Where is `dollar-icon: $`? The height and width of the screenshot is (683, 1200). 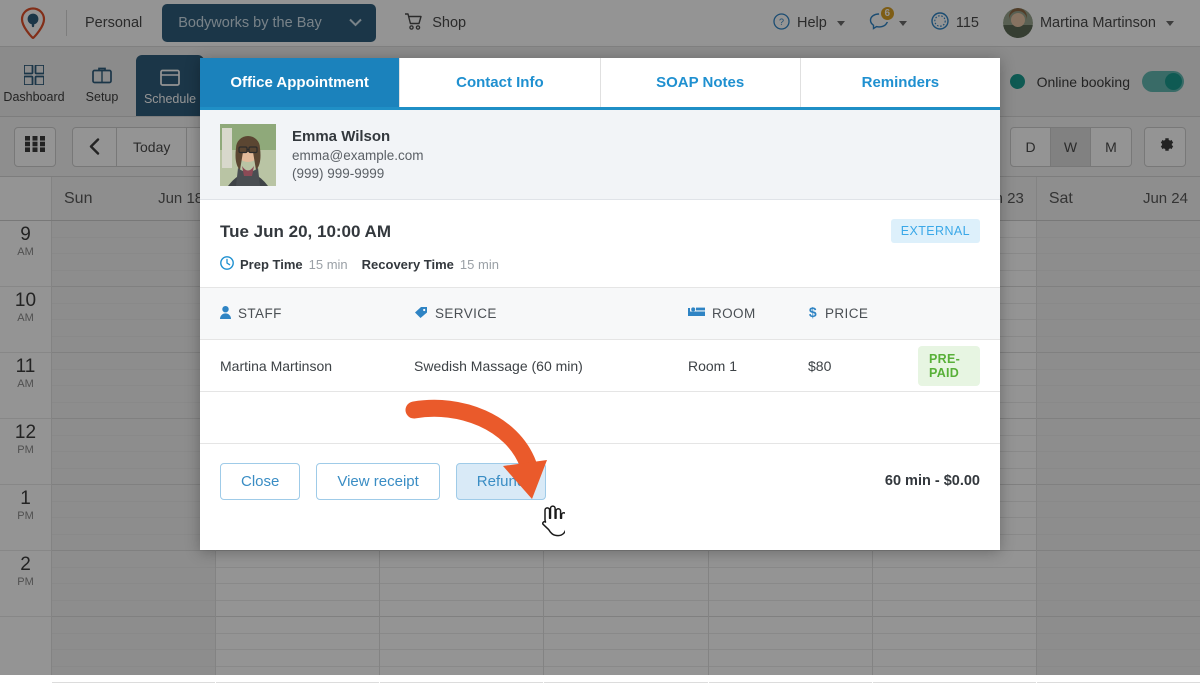 dollar-icon: $ is located at coordinates (813, 313).